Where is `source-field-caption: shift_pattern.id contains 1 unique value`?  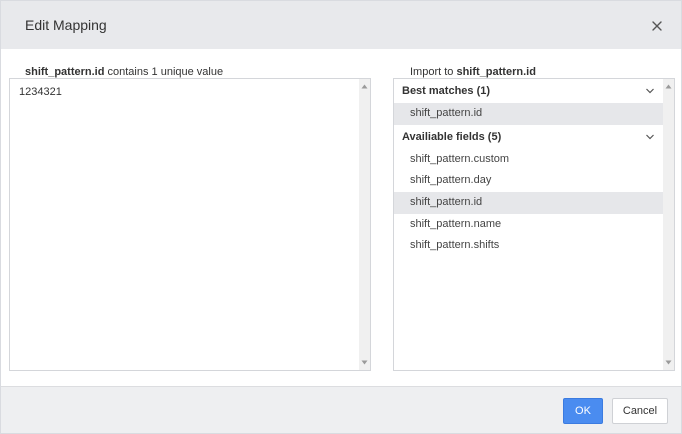 source-field-caption: shift_pattern.id contains 1 unique value is located at coordinates (124, 72).